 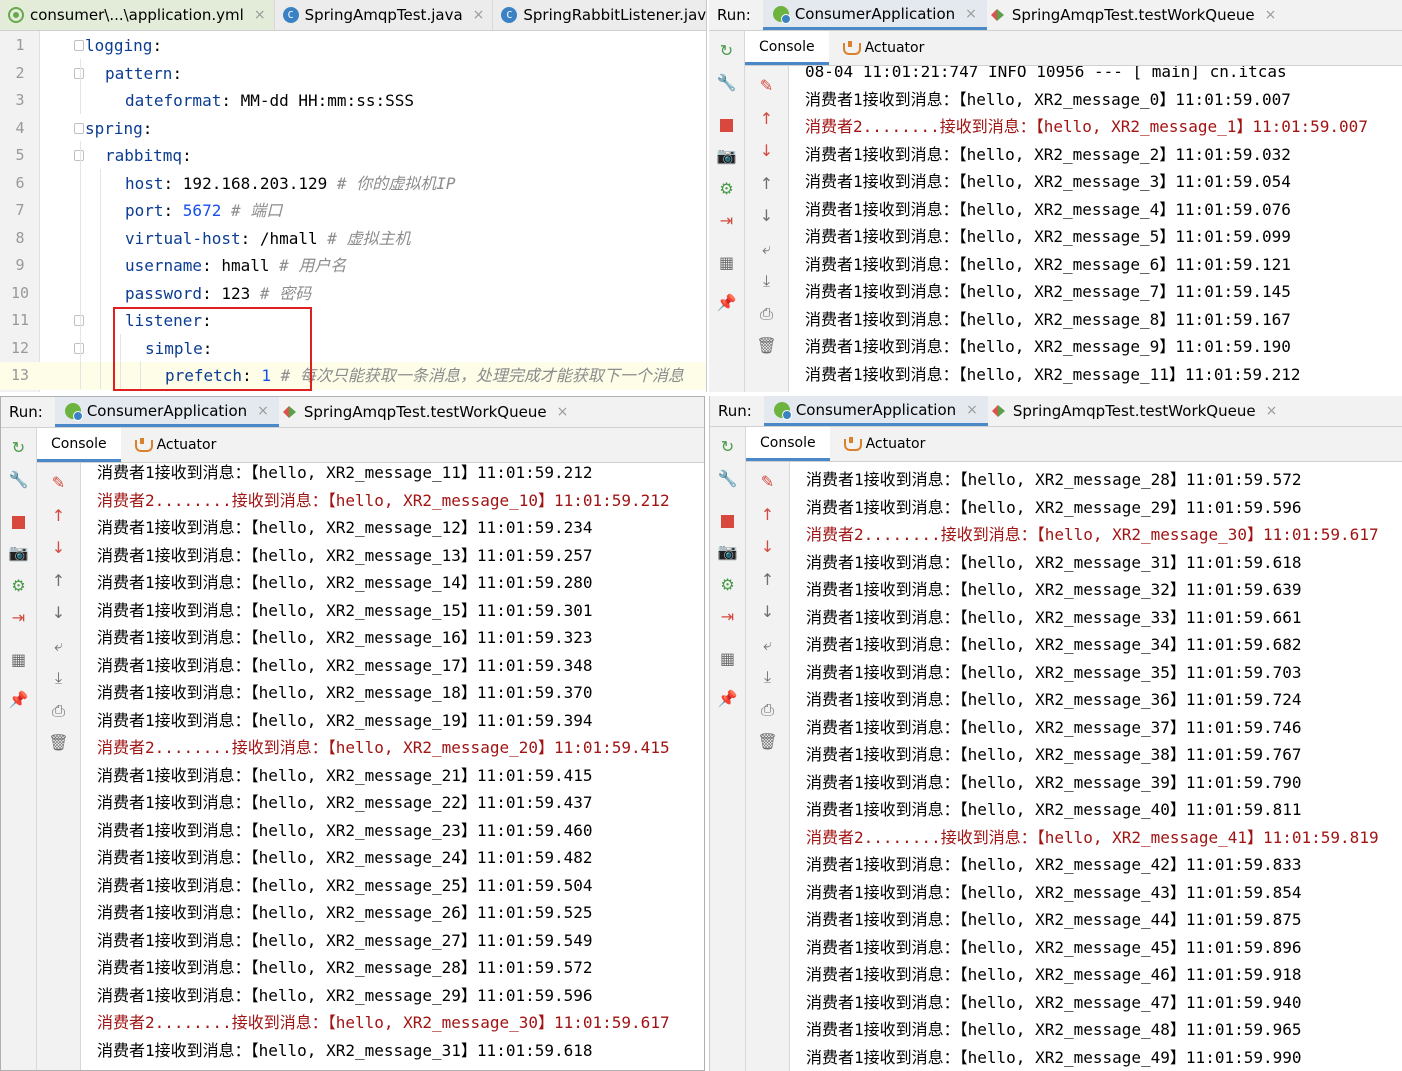 I want to click on editor-tab: consumer\...\application.yml ×, so click(x=137, y=15).